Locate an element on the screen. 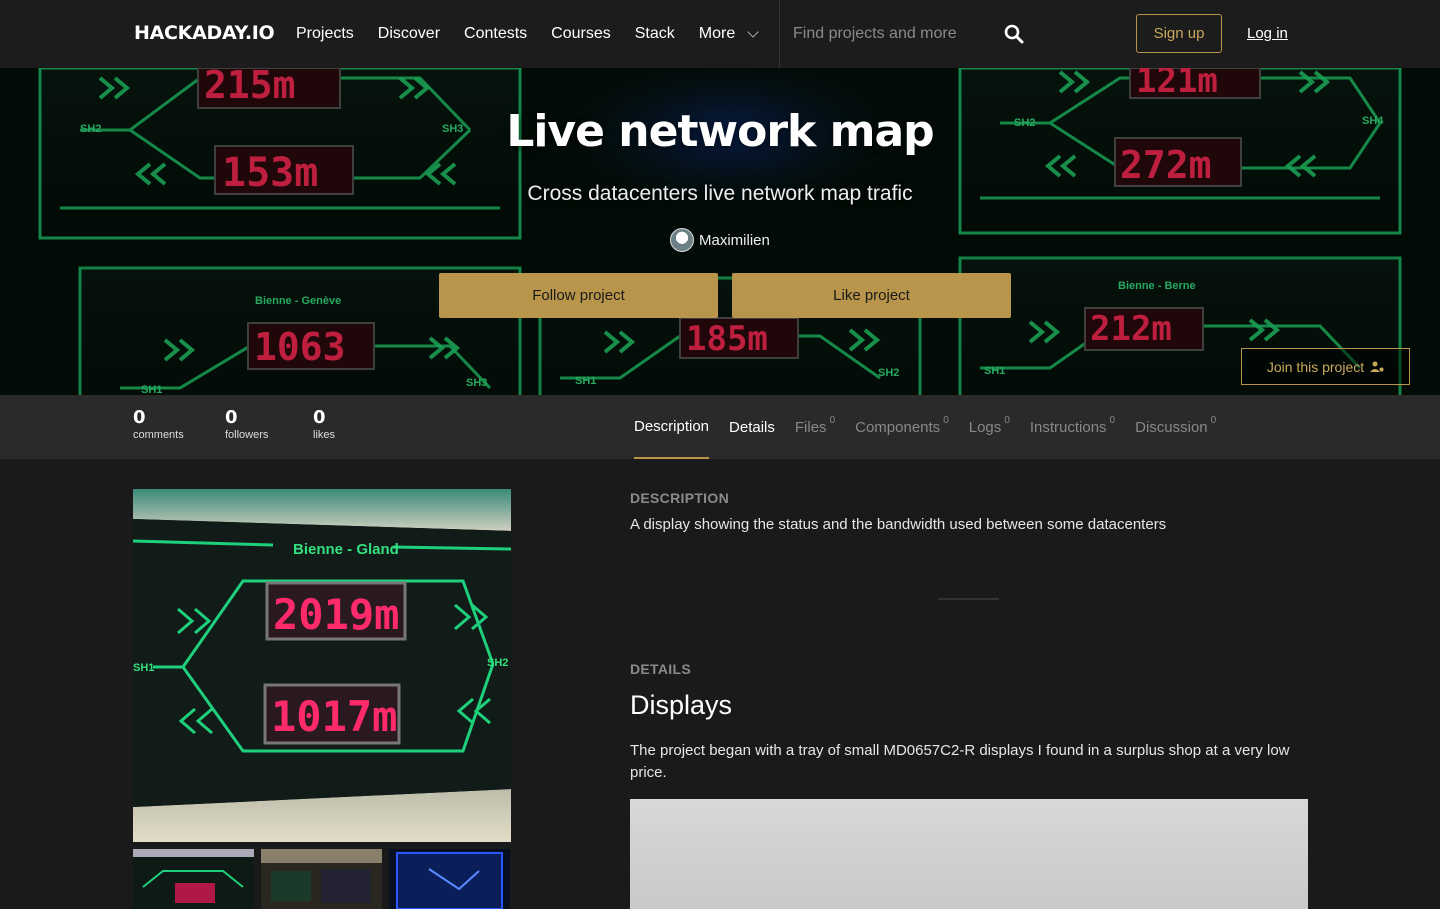 The height and width of the screenshot is (909, 1440). tab-logs-count: 0 is located at coordinates (1007, 420).